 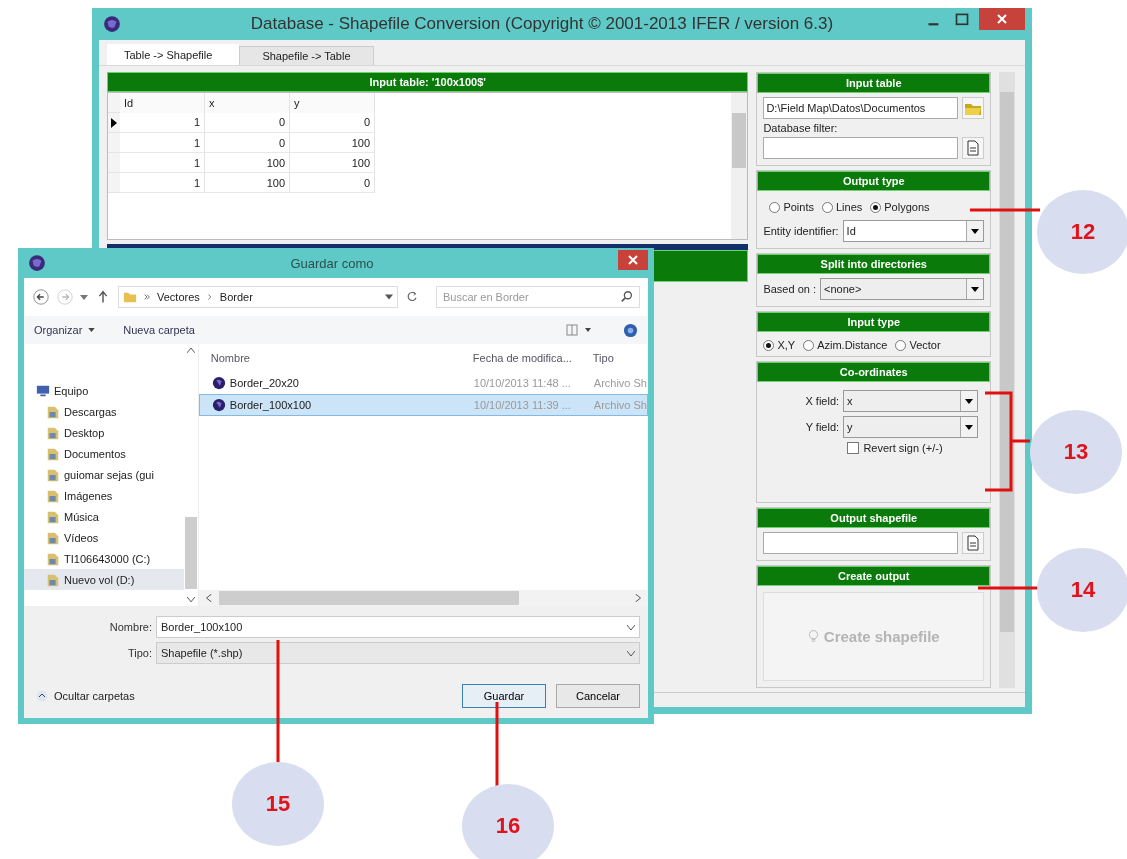 I want to click on file-name-field: Border_100x100, so click(x=398, y=627).